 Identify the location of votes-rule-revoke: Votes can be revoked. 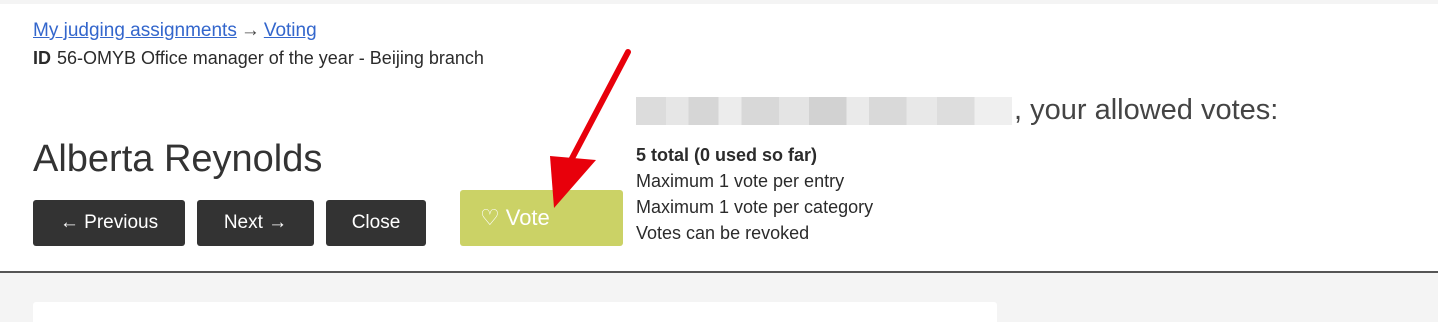
(723, 233).